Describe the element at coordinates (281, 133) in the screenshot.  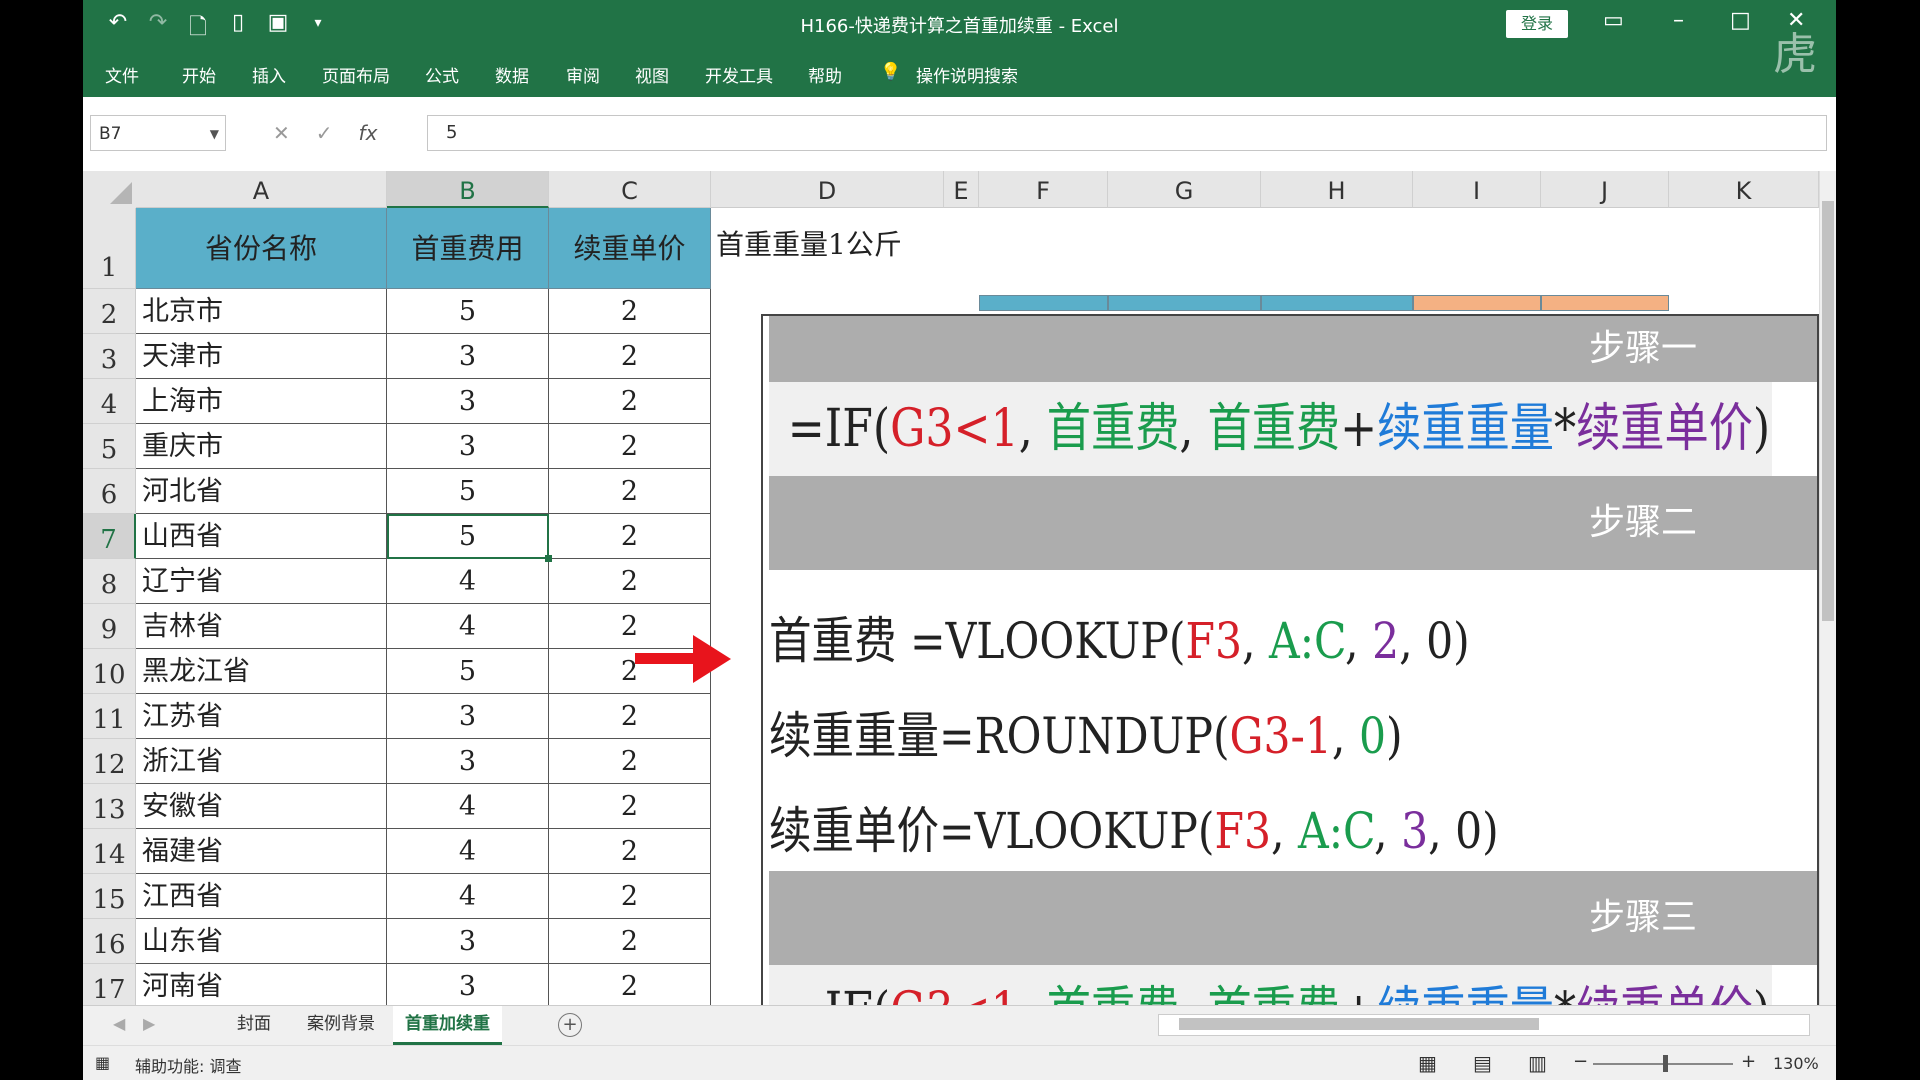
I see `cancel-icon: ✕` at that location.